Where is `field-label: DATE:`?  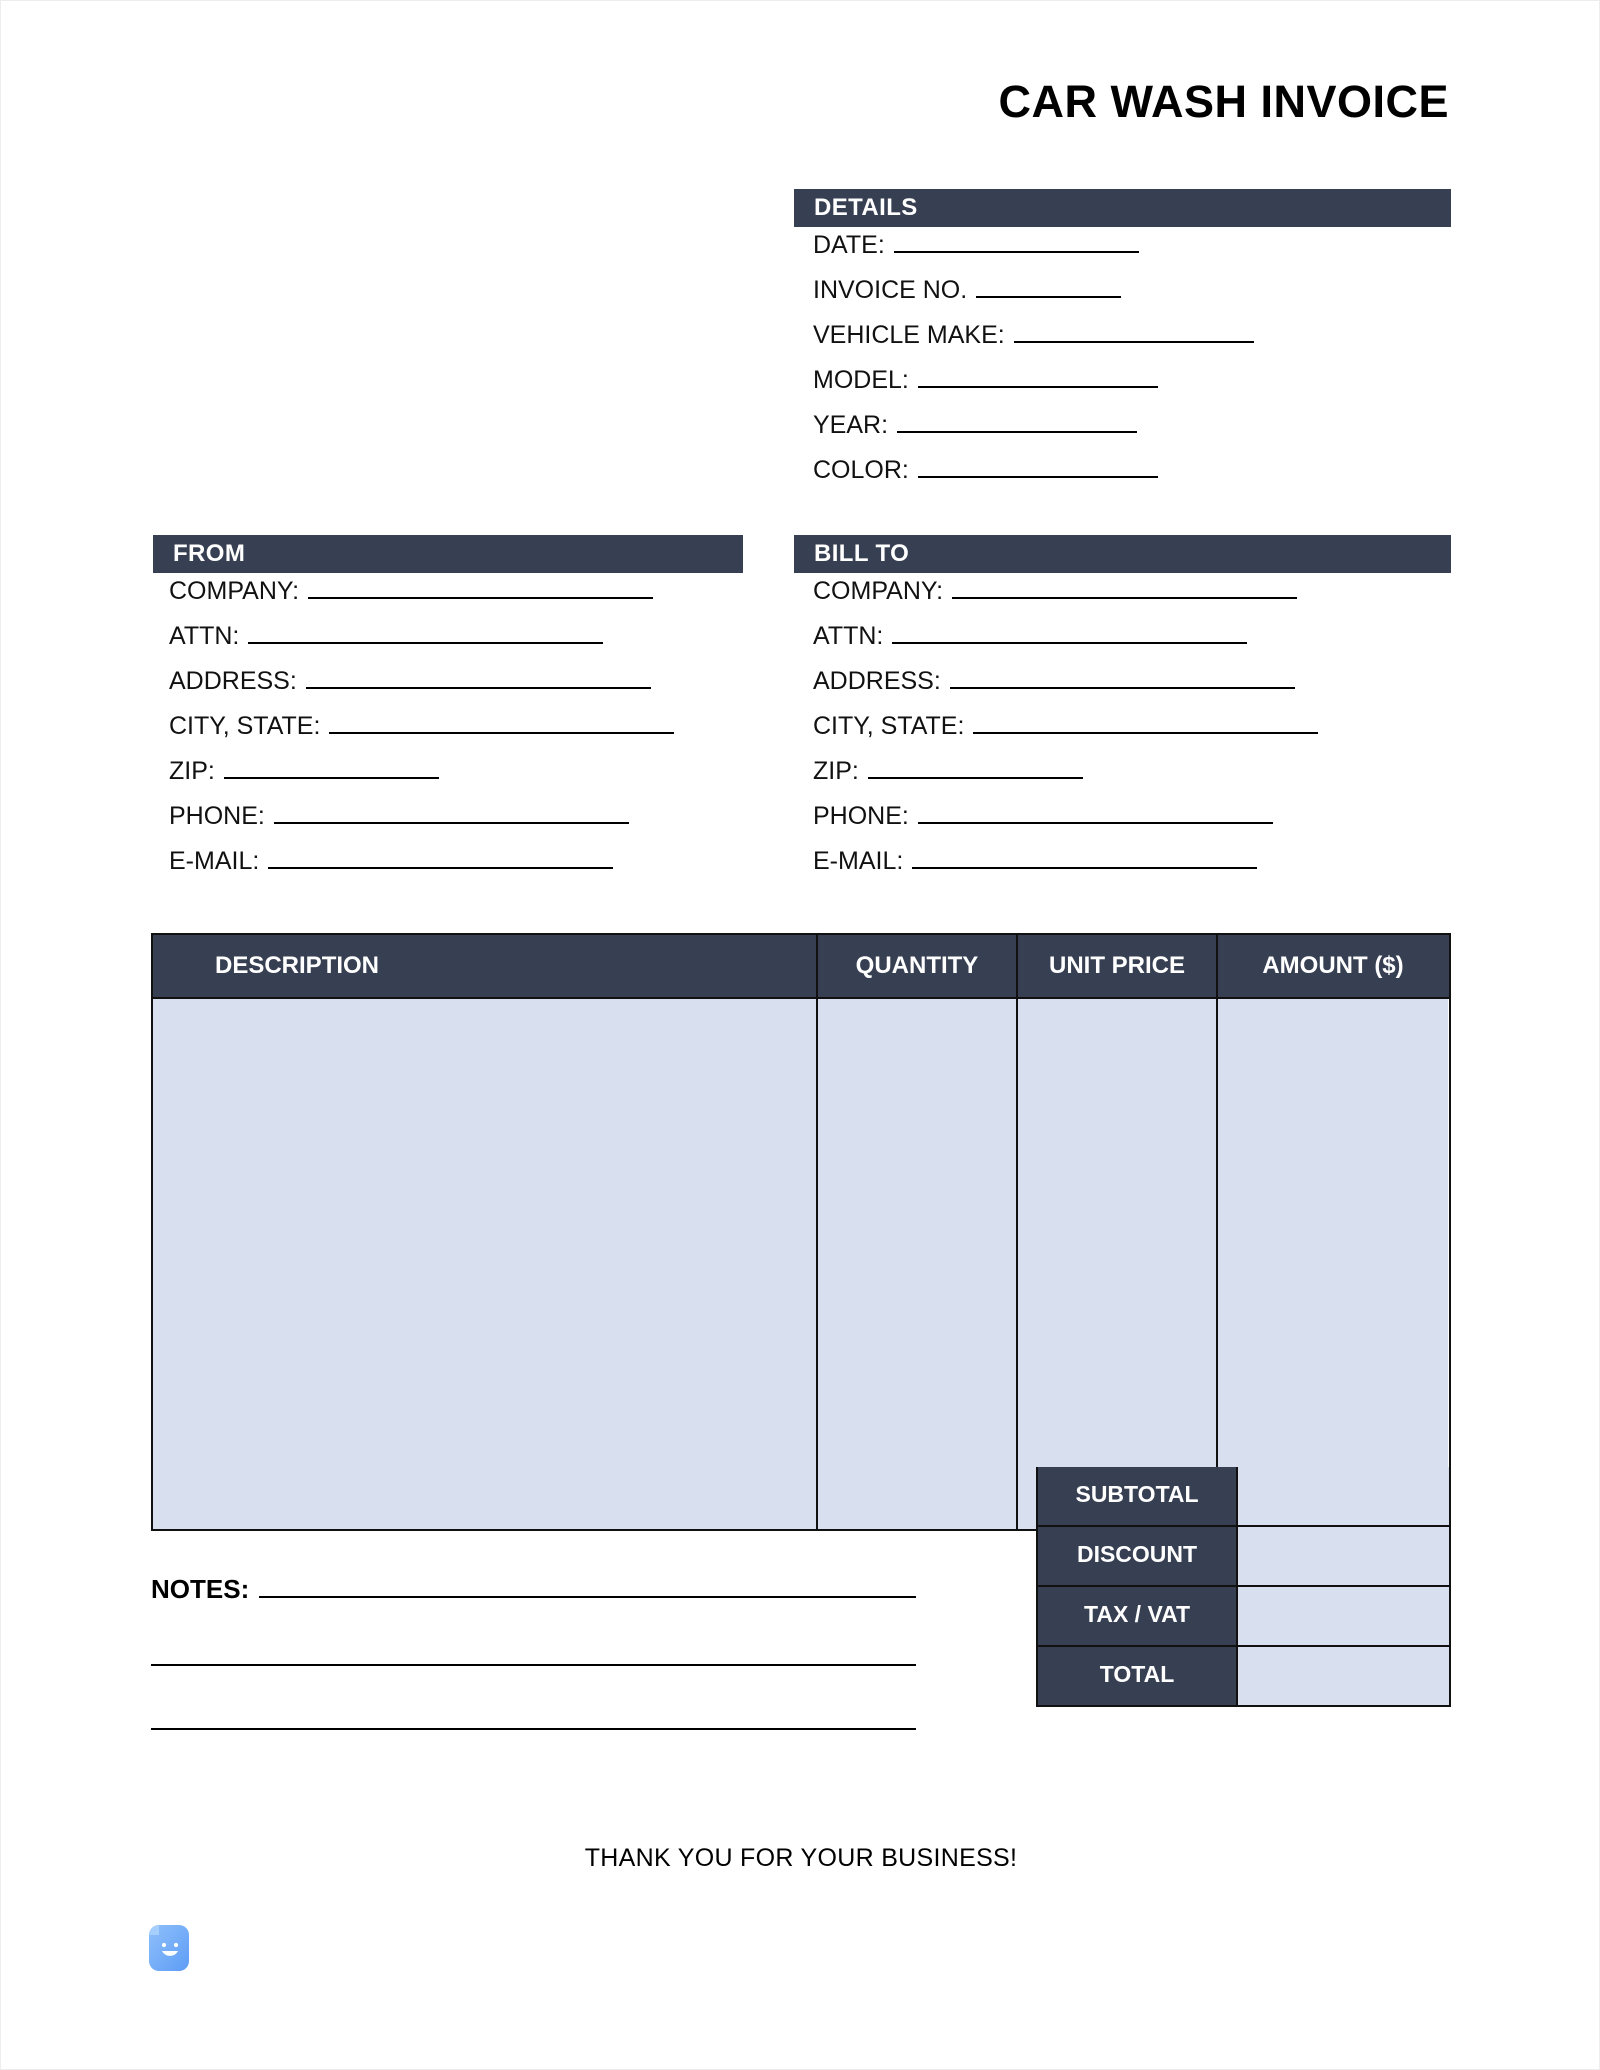 field-label: DATE: is located at coordinates (849, 245).